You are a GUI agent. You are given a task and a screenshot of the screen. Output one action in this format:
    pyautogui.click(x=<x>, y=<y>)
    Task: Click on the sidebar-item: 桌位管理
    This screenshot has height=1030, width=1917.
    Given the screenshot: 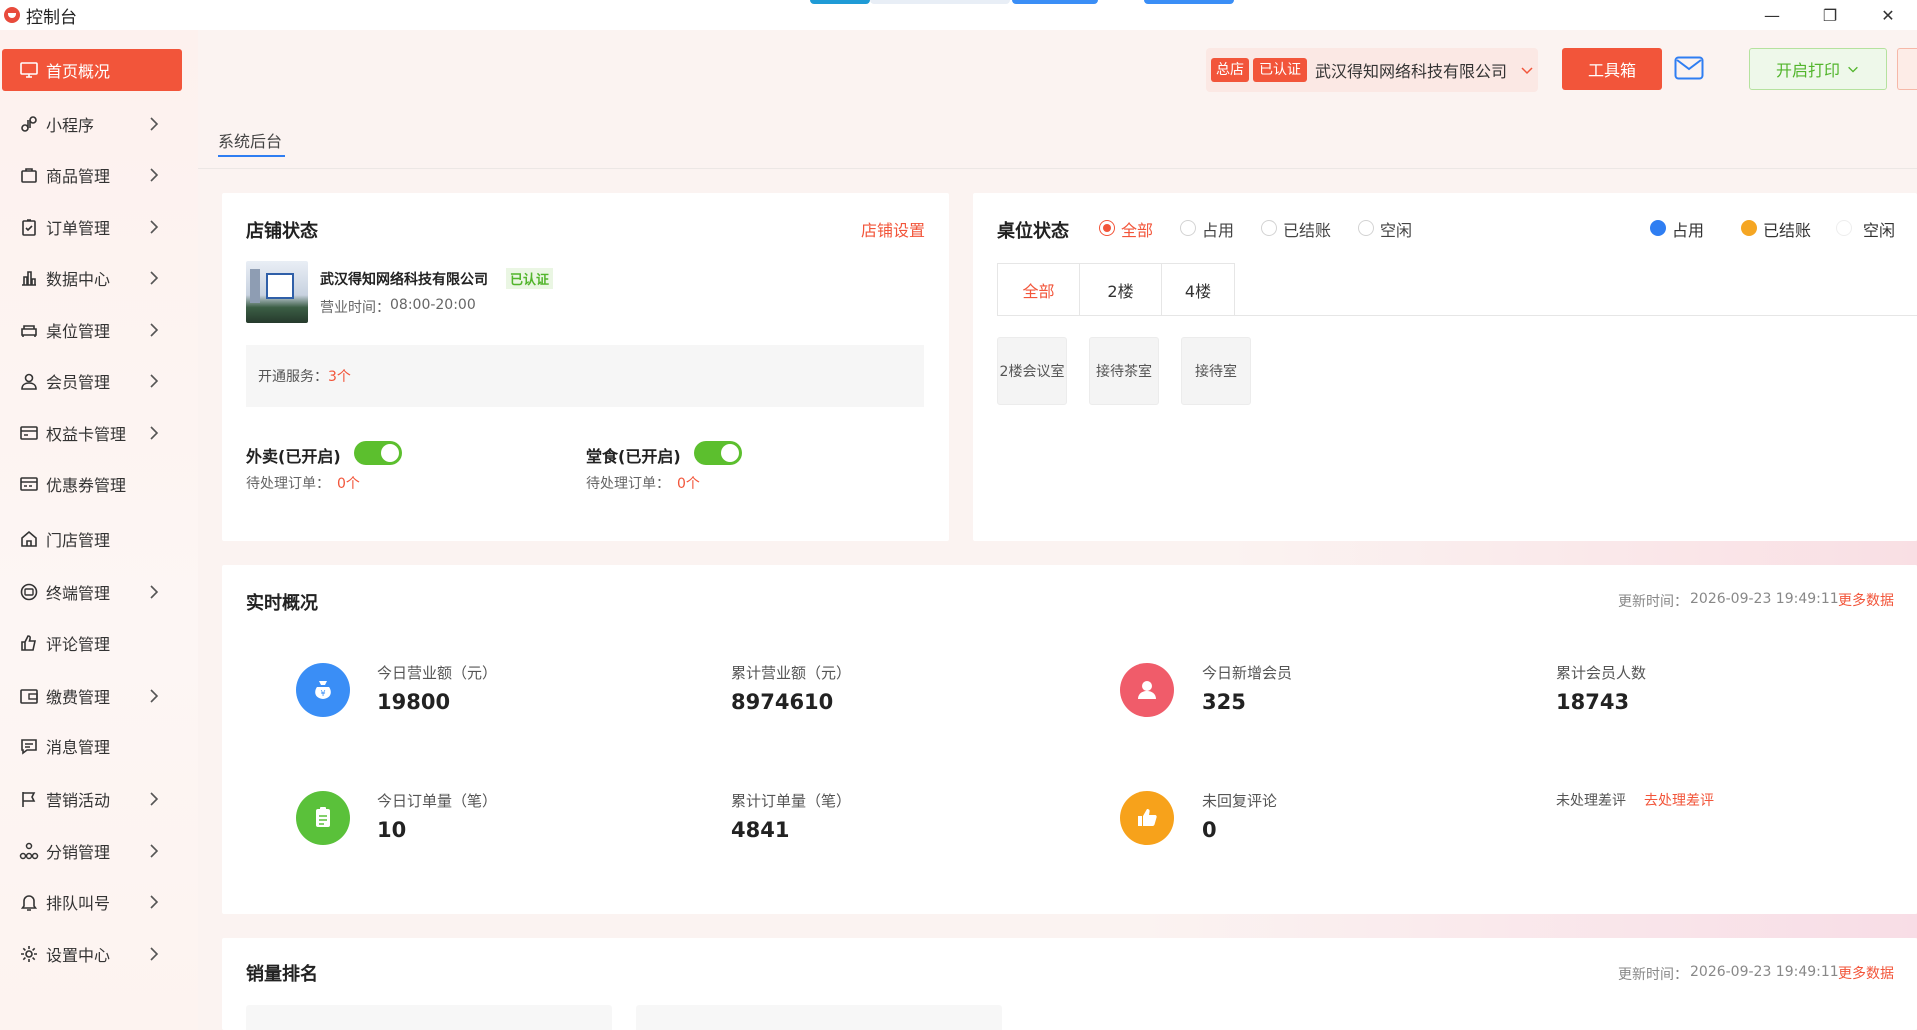 What is the action you would take?
    pyautogui.click(x=92, y=330)
    